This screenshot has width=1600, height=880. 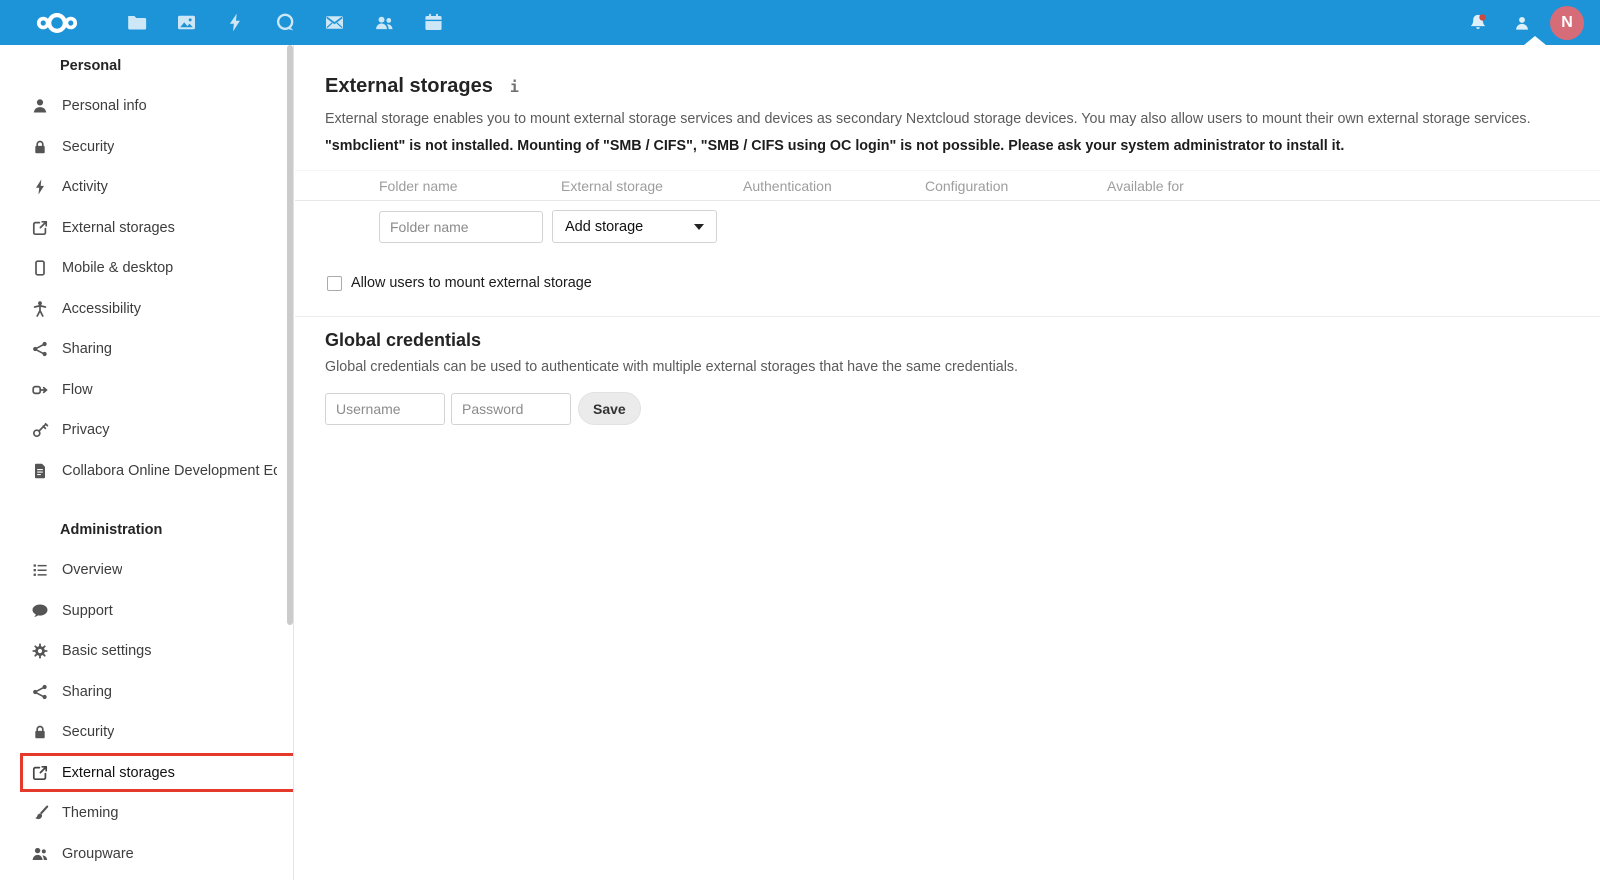 I want to click on sidebar-item-label: Mobile & desktop, so click(x=118, y=268).